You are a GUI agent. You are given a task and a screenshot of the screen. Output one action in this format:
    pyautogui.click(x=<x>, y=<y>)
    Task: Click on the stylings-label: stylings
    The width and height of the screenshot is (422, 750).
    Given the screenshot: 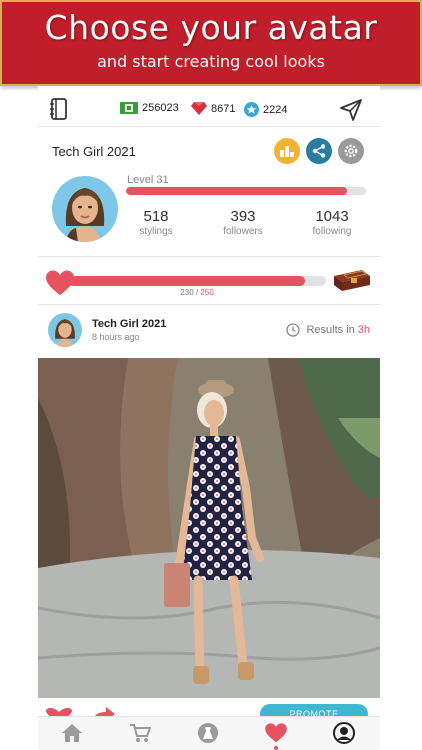 What is the action you would take?
    pyautogui.click(x=156, y=231)
    